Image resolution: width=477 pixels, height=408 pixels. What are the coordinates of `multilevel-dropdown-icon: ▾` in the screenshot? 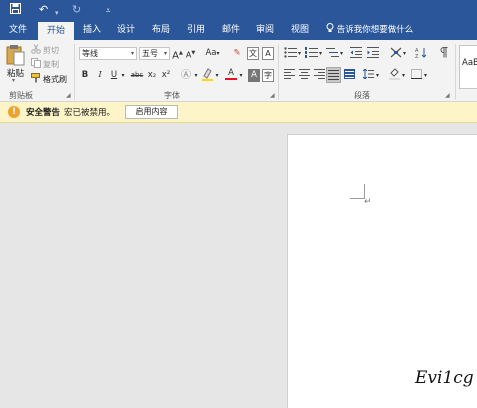 It's located at (341, 53).